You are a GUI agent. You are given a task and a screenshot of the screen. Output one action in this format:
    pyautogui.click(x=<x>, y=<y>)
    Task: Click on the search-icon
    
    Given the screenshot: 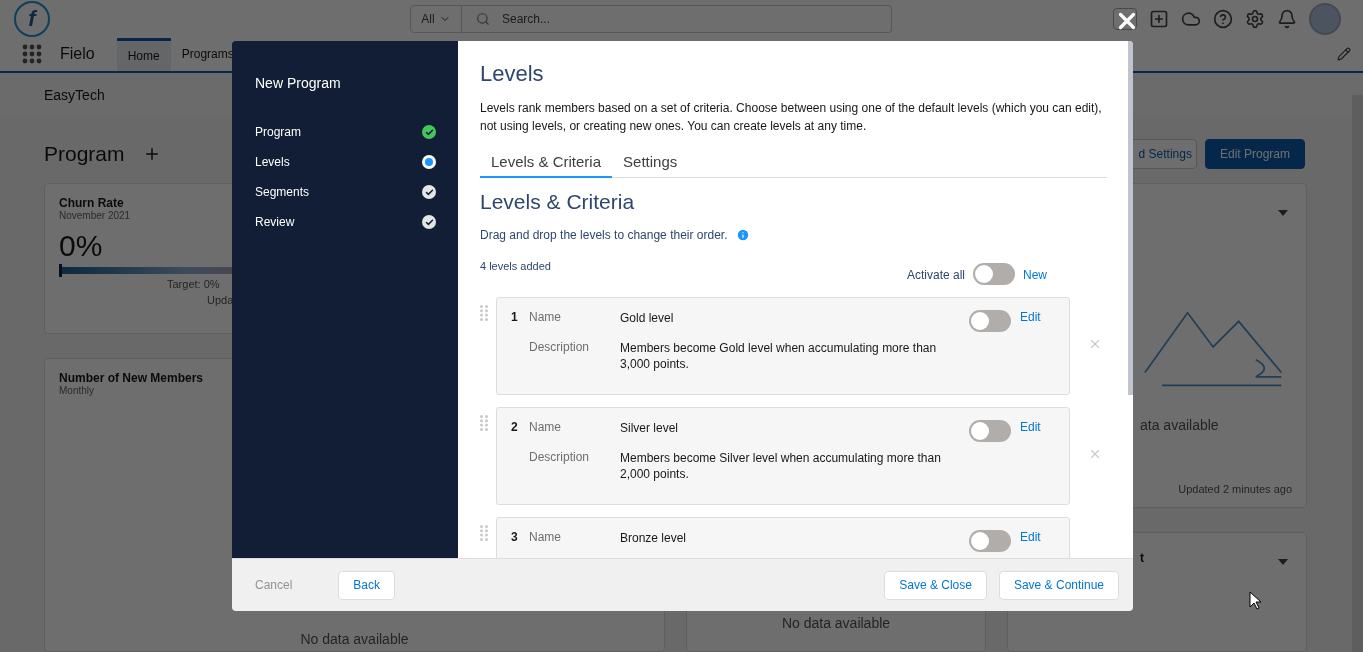 What is the action you would take?
    pyautogui.click(x=483, y=18)
    